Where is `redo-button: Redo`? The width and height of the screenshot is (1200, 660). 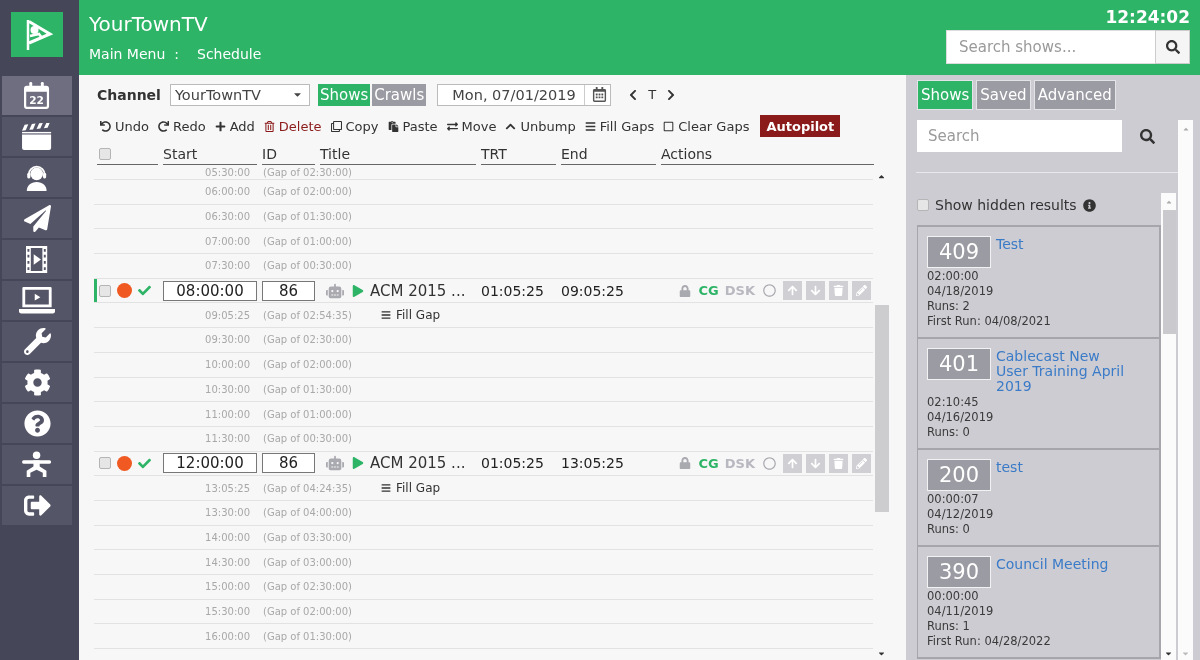
redo-button: Redo is located at coordinates (181, 126).